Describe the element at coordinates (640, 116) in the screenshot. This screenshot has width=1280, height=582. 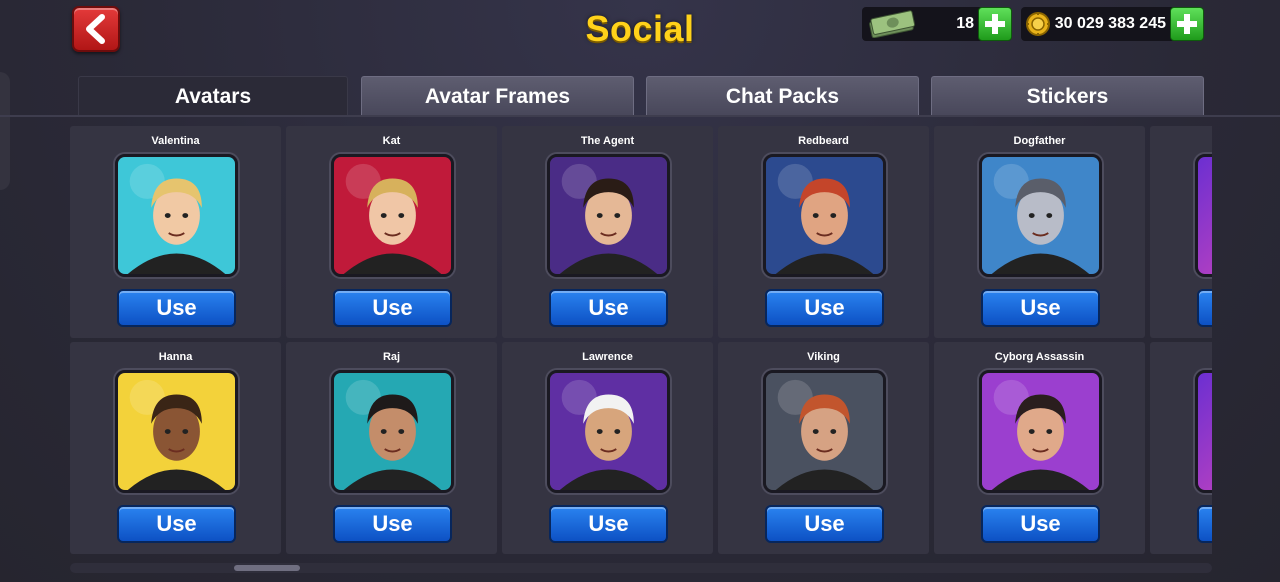
I see `tab-divider` at that location.